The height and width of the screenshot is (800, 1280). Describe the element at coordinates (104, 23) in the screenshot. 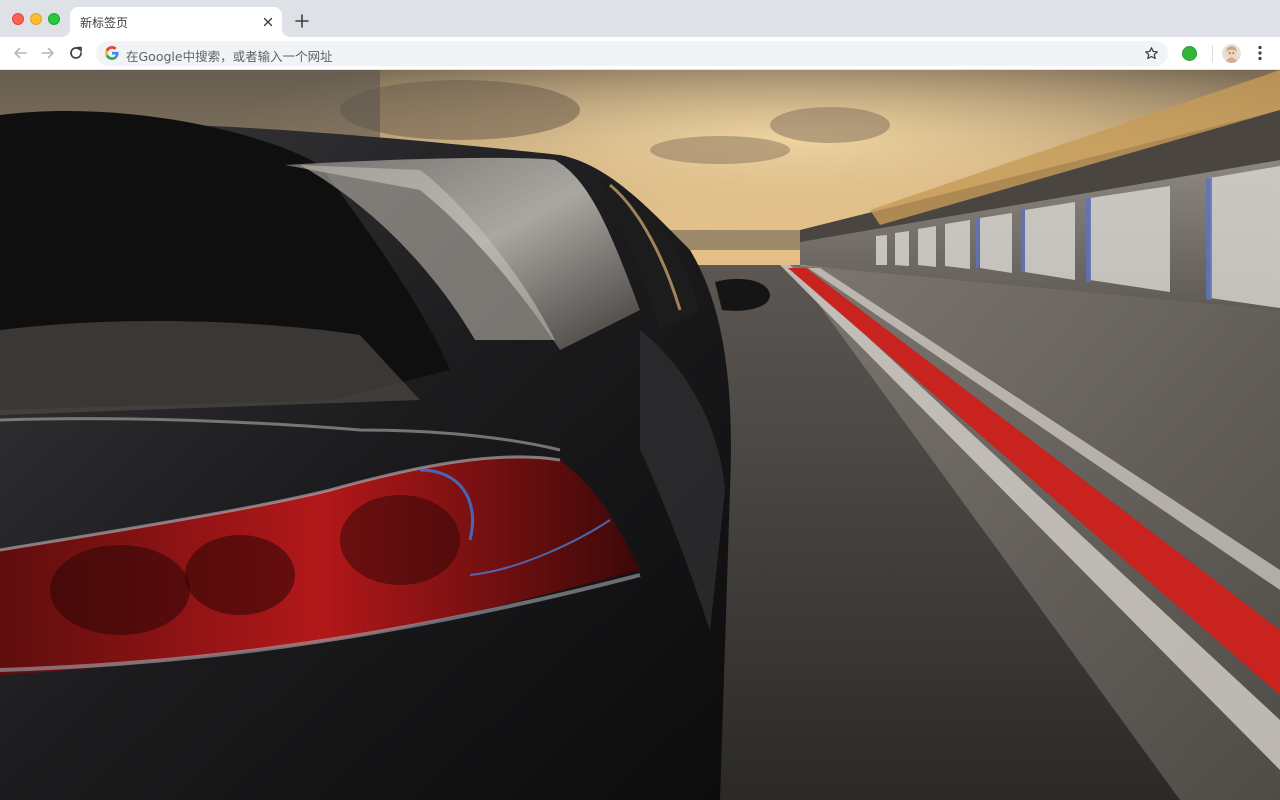

I see `tab-title: 新标签页` at that location.